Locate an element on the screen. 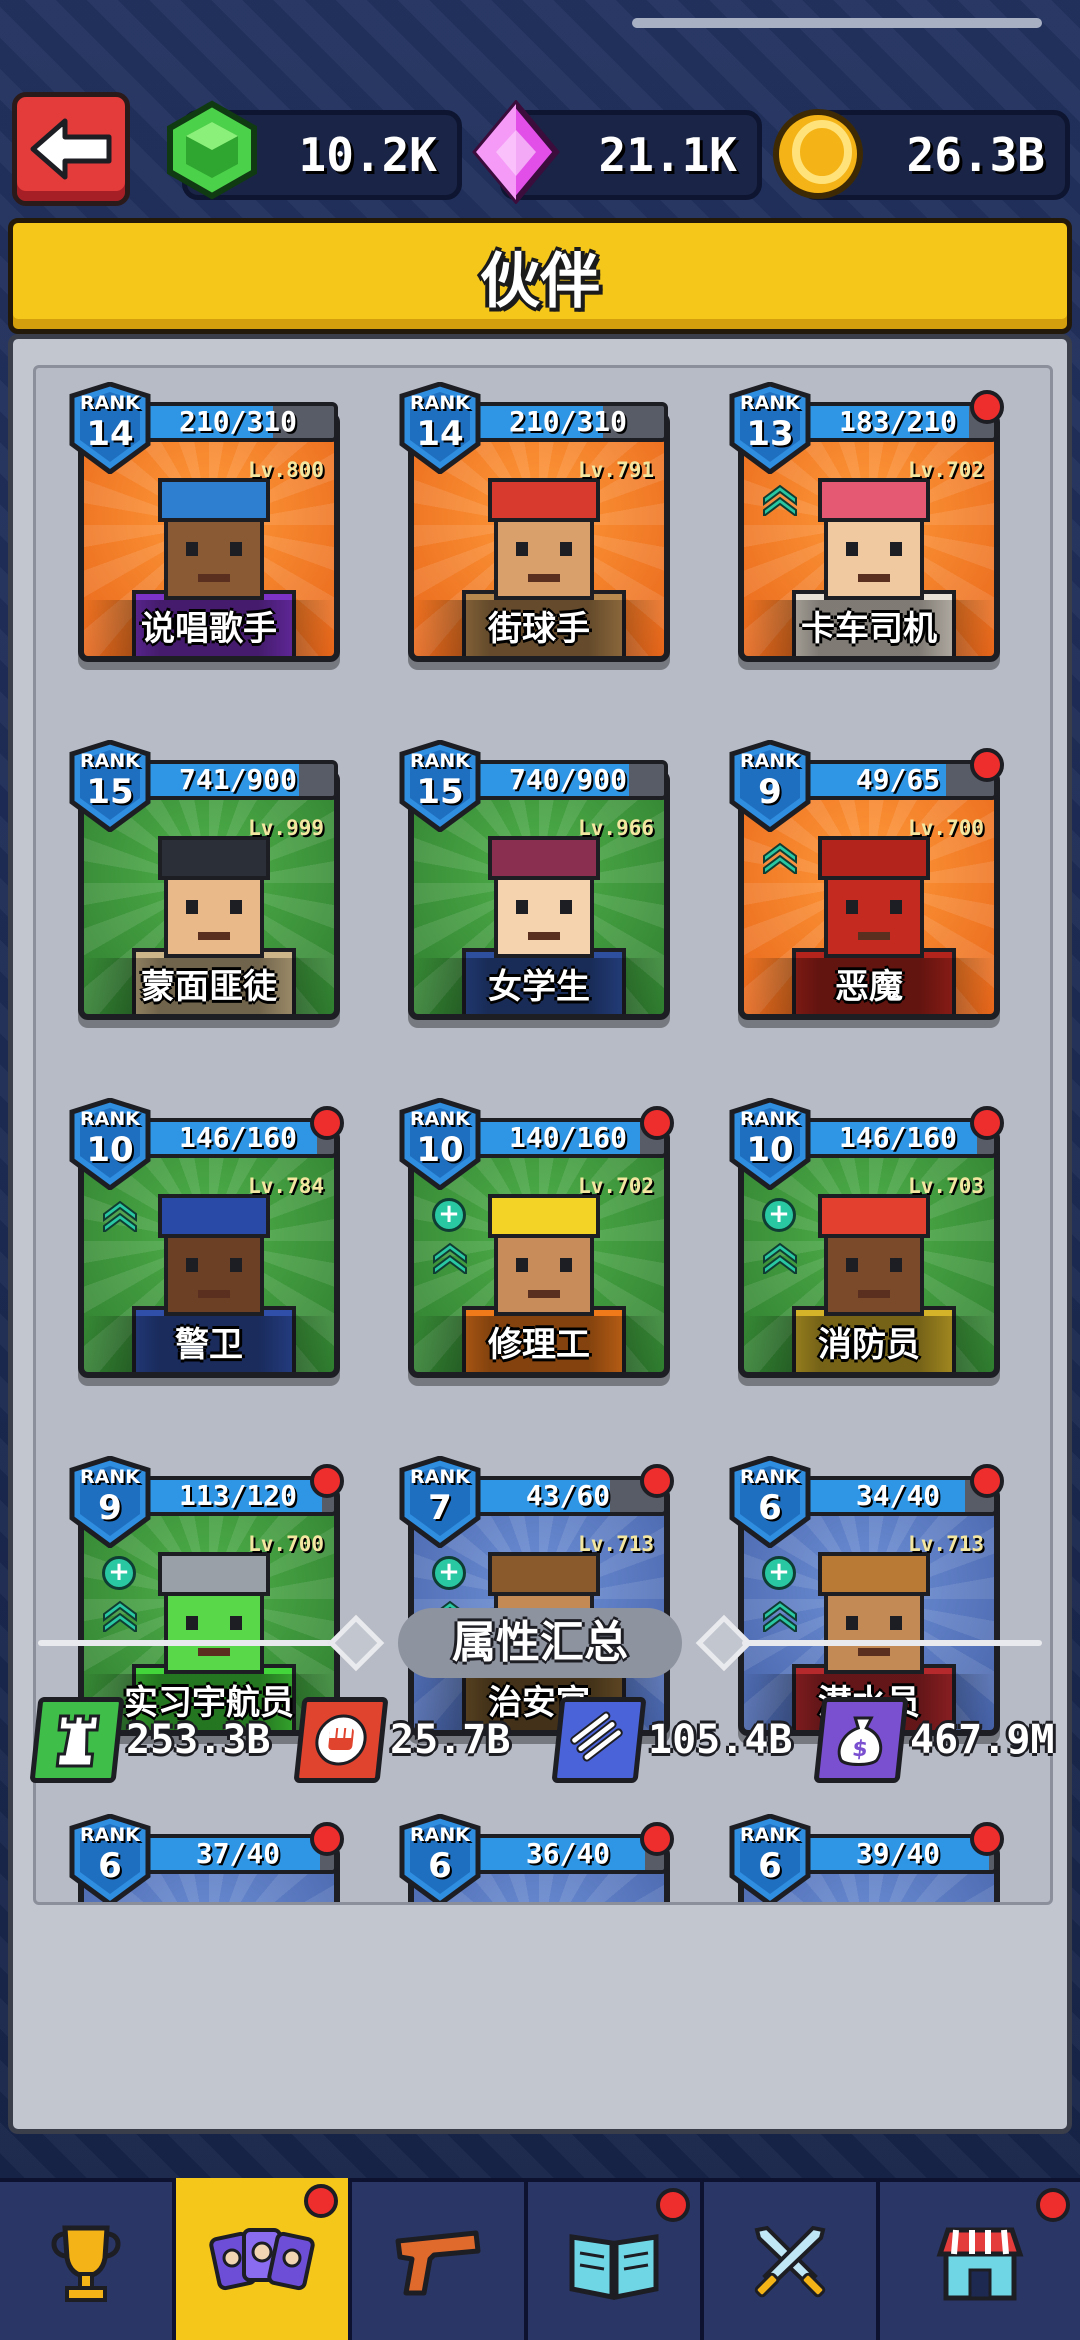  rank-badge: RANK 10 is located at coordinates (440, 1144).